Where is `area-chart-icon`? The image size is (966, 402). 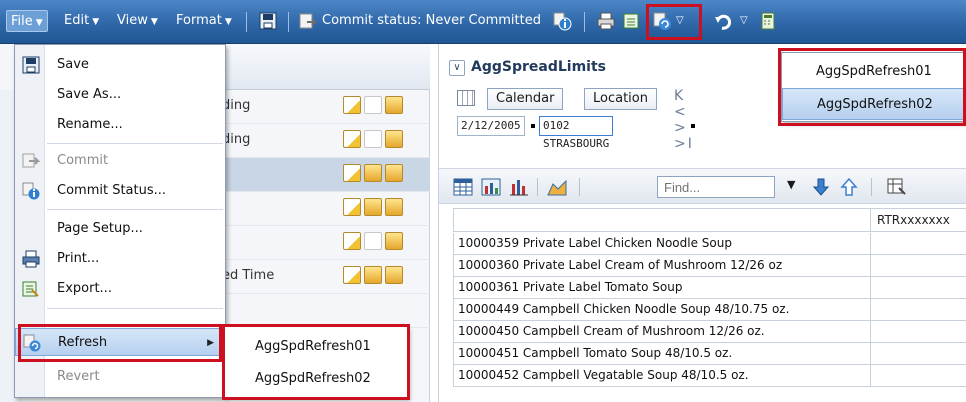
area-chart-icon is located at coordinates (557, 187).